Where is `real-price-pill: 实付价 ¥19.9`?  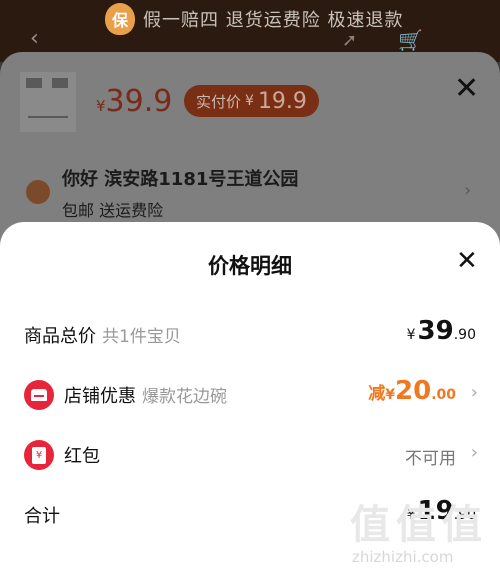 real-price-pill: 实付价 ¥19.9 is located at coordinates (251, 101).